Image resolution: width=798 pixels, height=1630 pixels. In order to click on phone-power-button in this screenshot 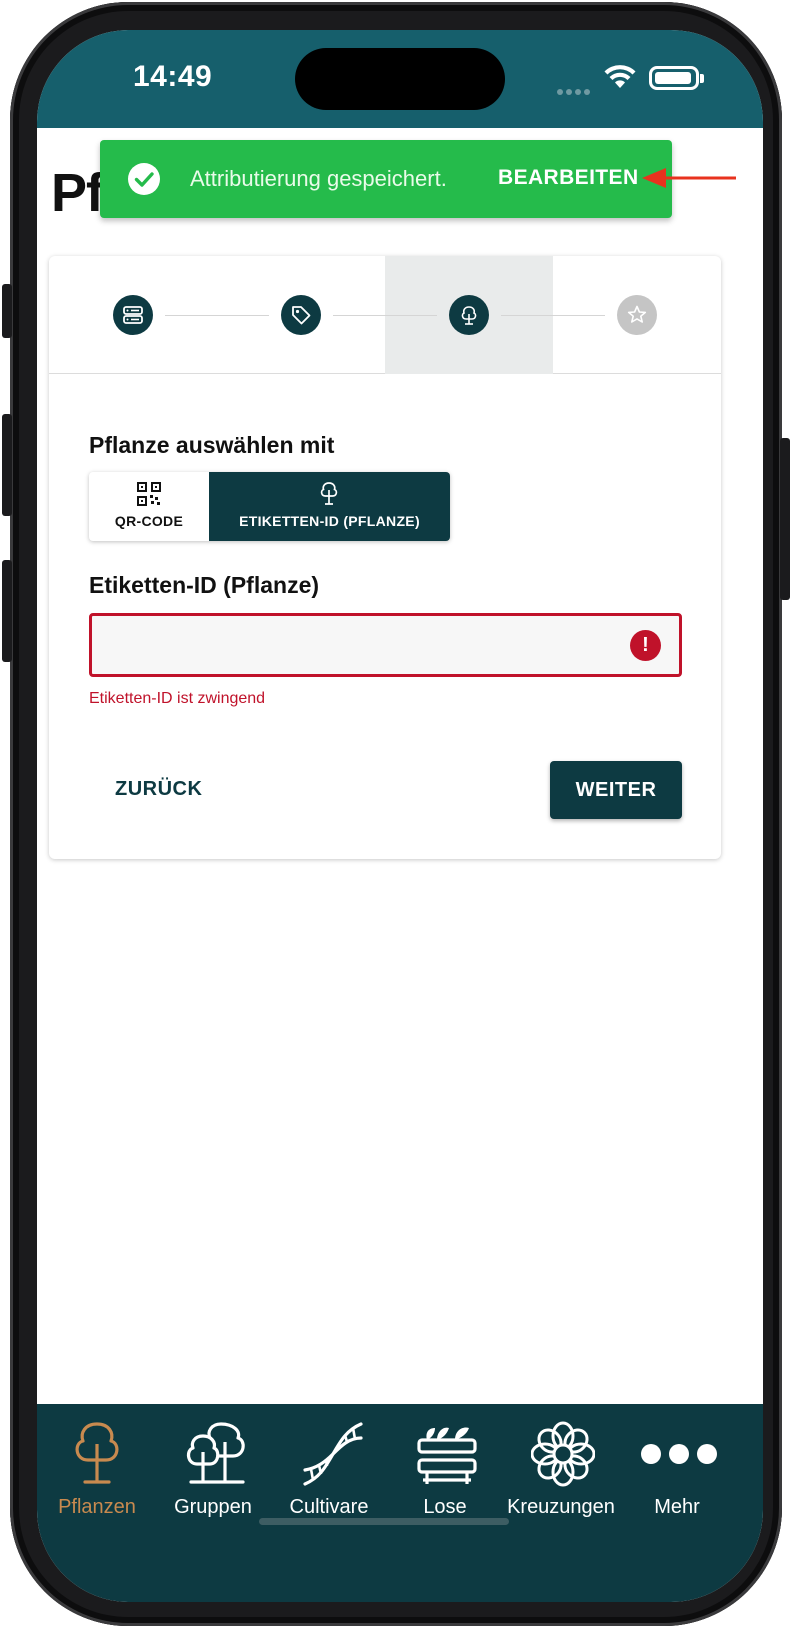, I will do `click(785, 519)`.